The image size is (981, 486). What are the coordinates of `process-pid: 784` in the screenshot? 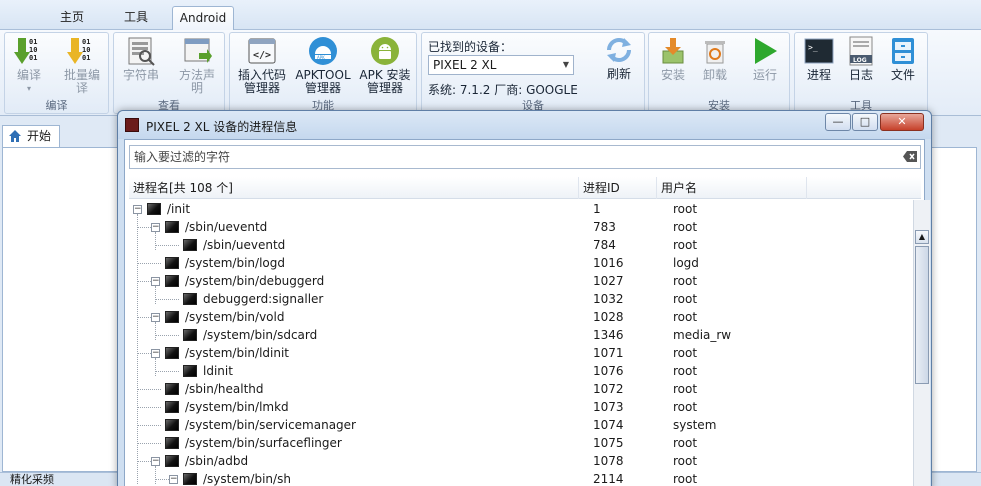 It's located at (604, 245).